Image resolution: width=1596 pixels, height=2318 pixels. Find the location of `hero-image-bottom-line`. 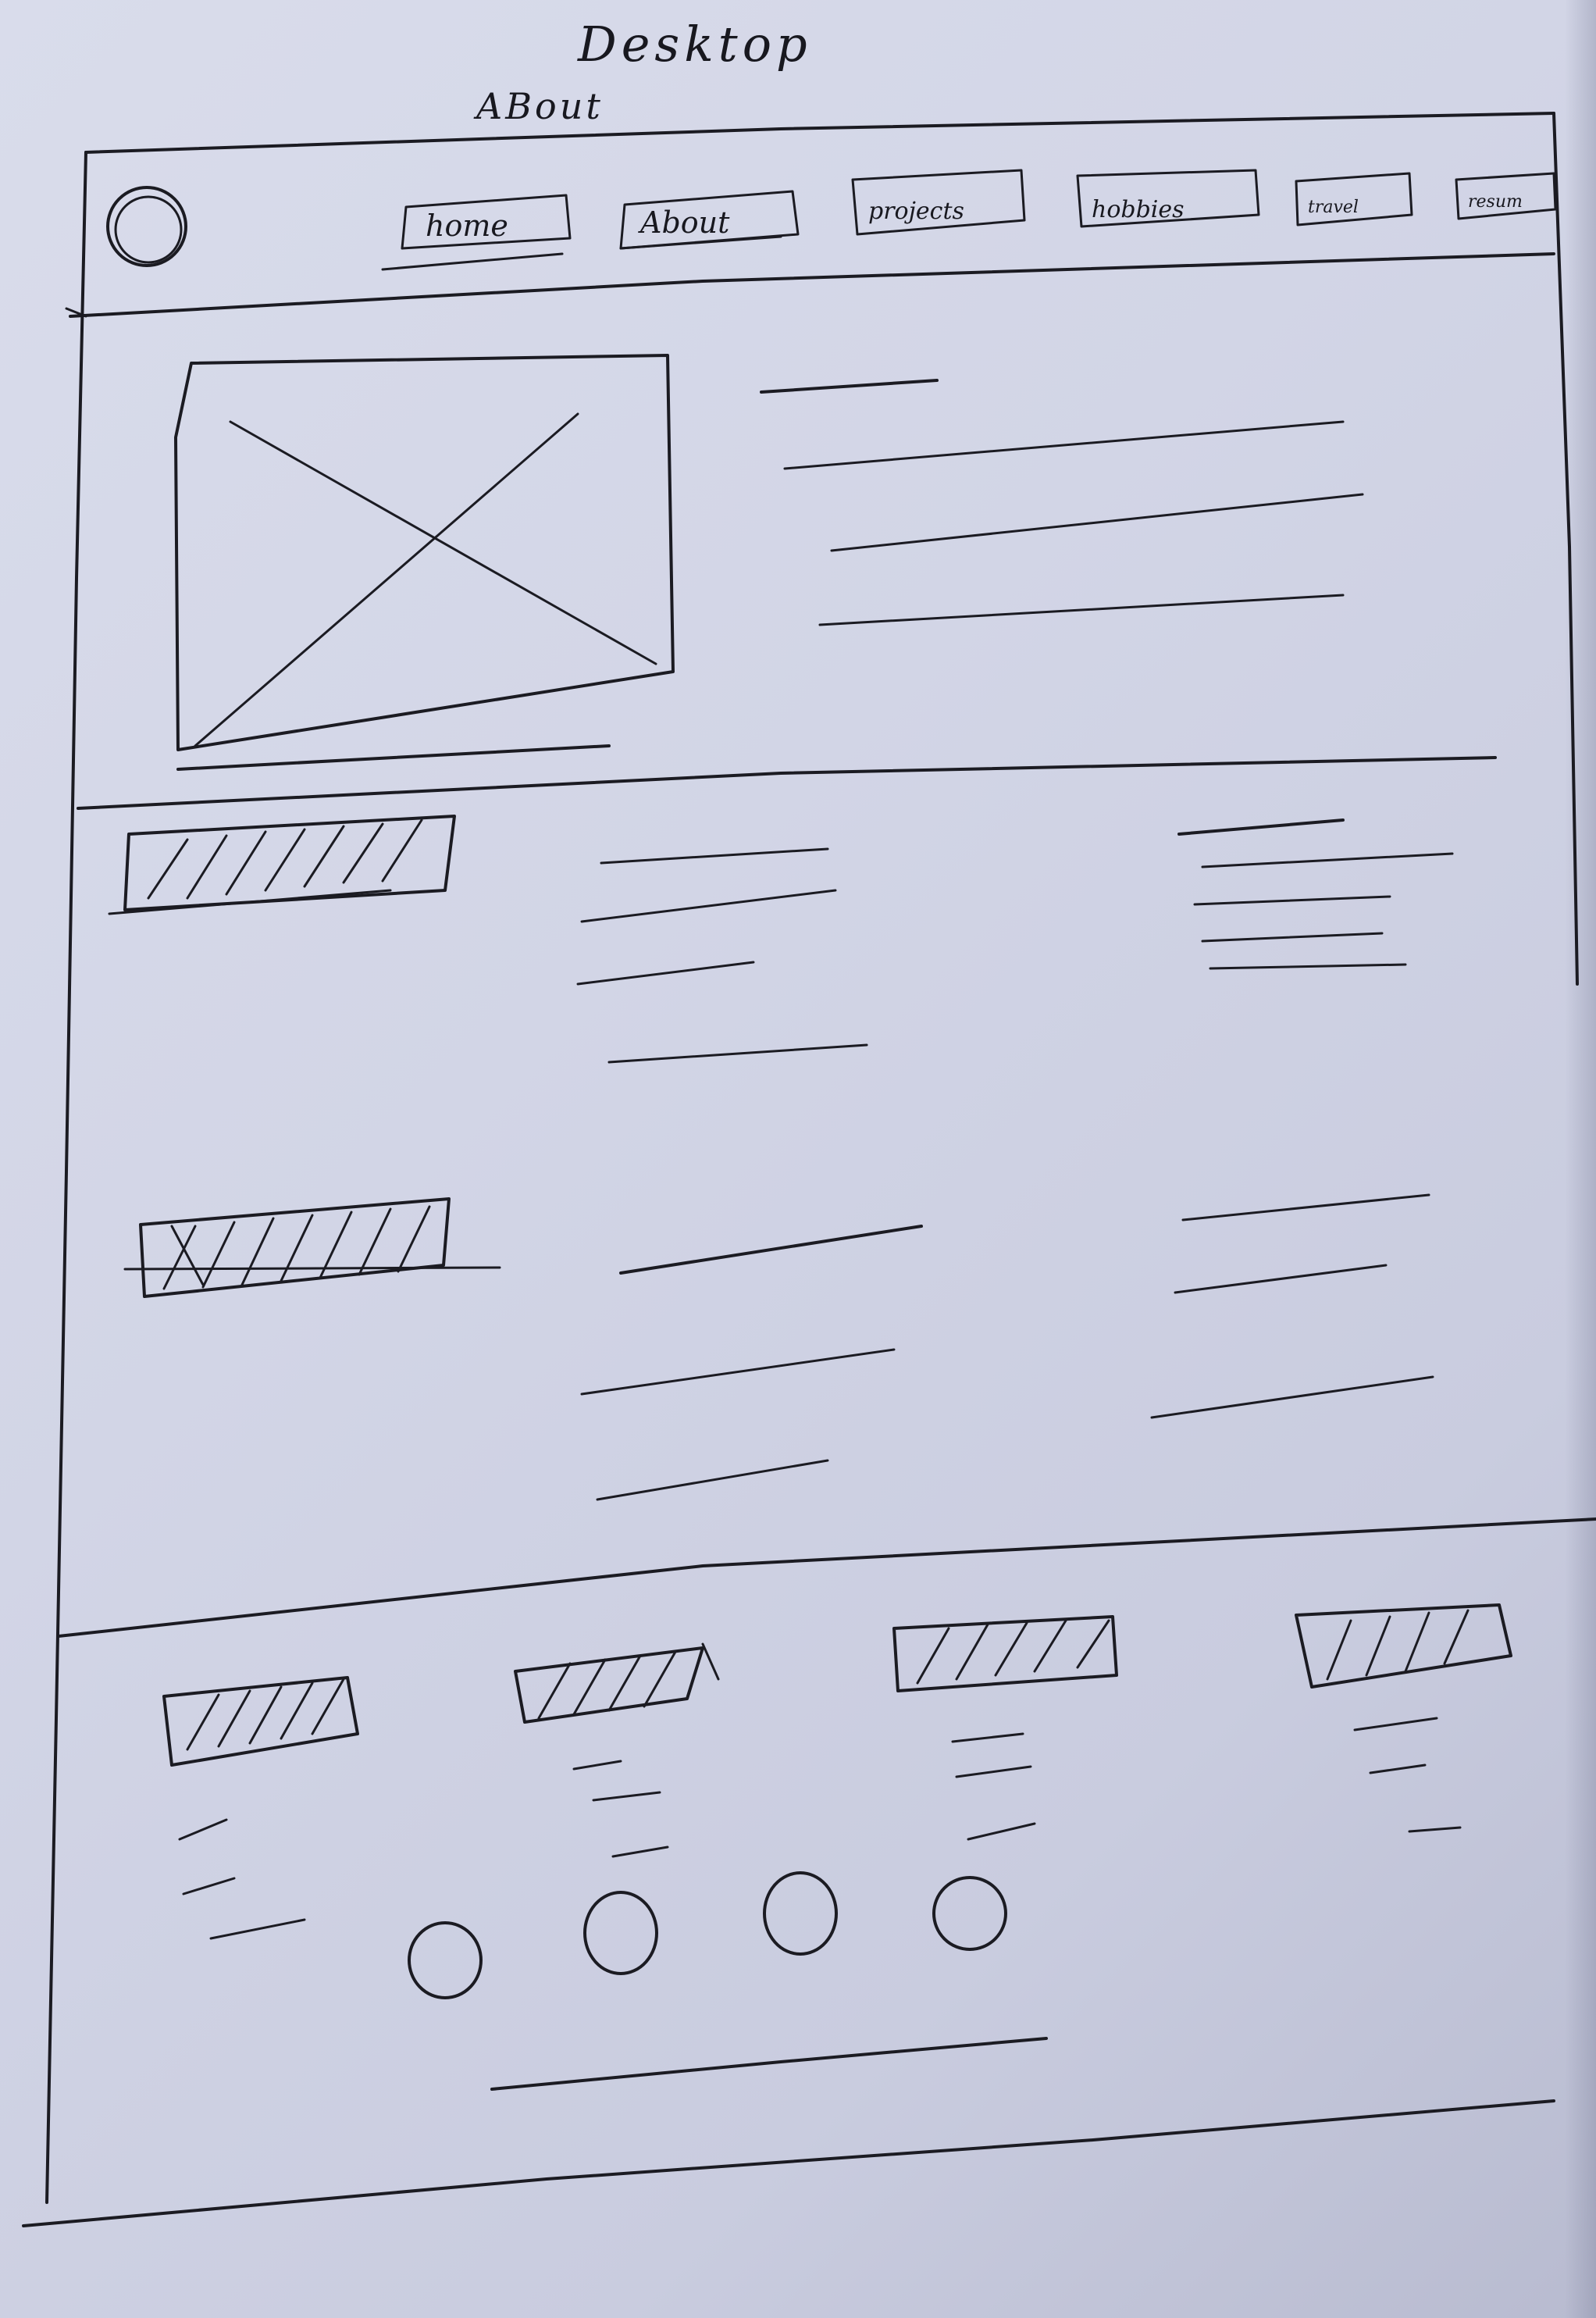

hero-image-bottom-line is located at coordinates (393, 758).